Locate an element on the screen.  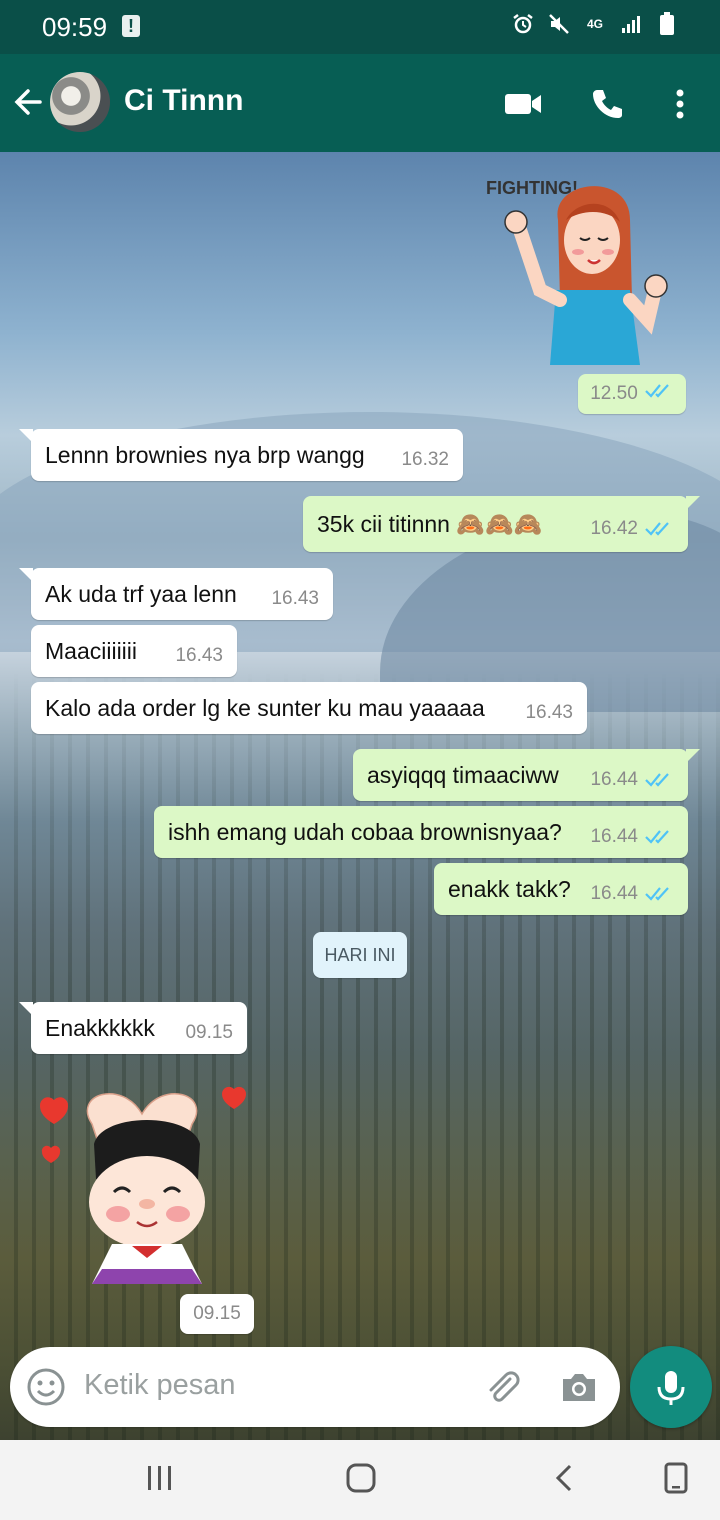
sticker-timestamp: 12.50 is located at coordinates (632, 394).